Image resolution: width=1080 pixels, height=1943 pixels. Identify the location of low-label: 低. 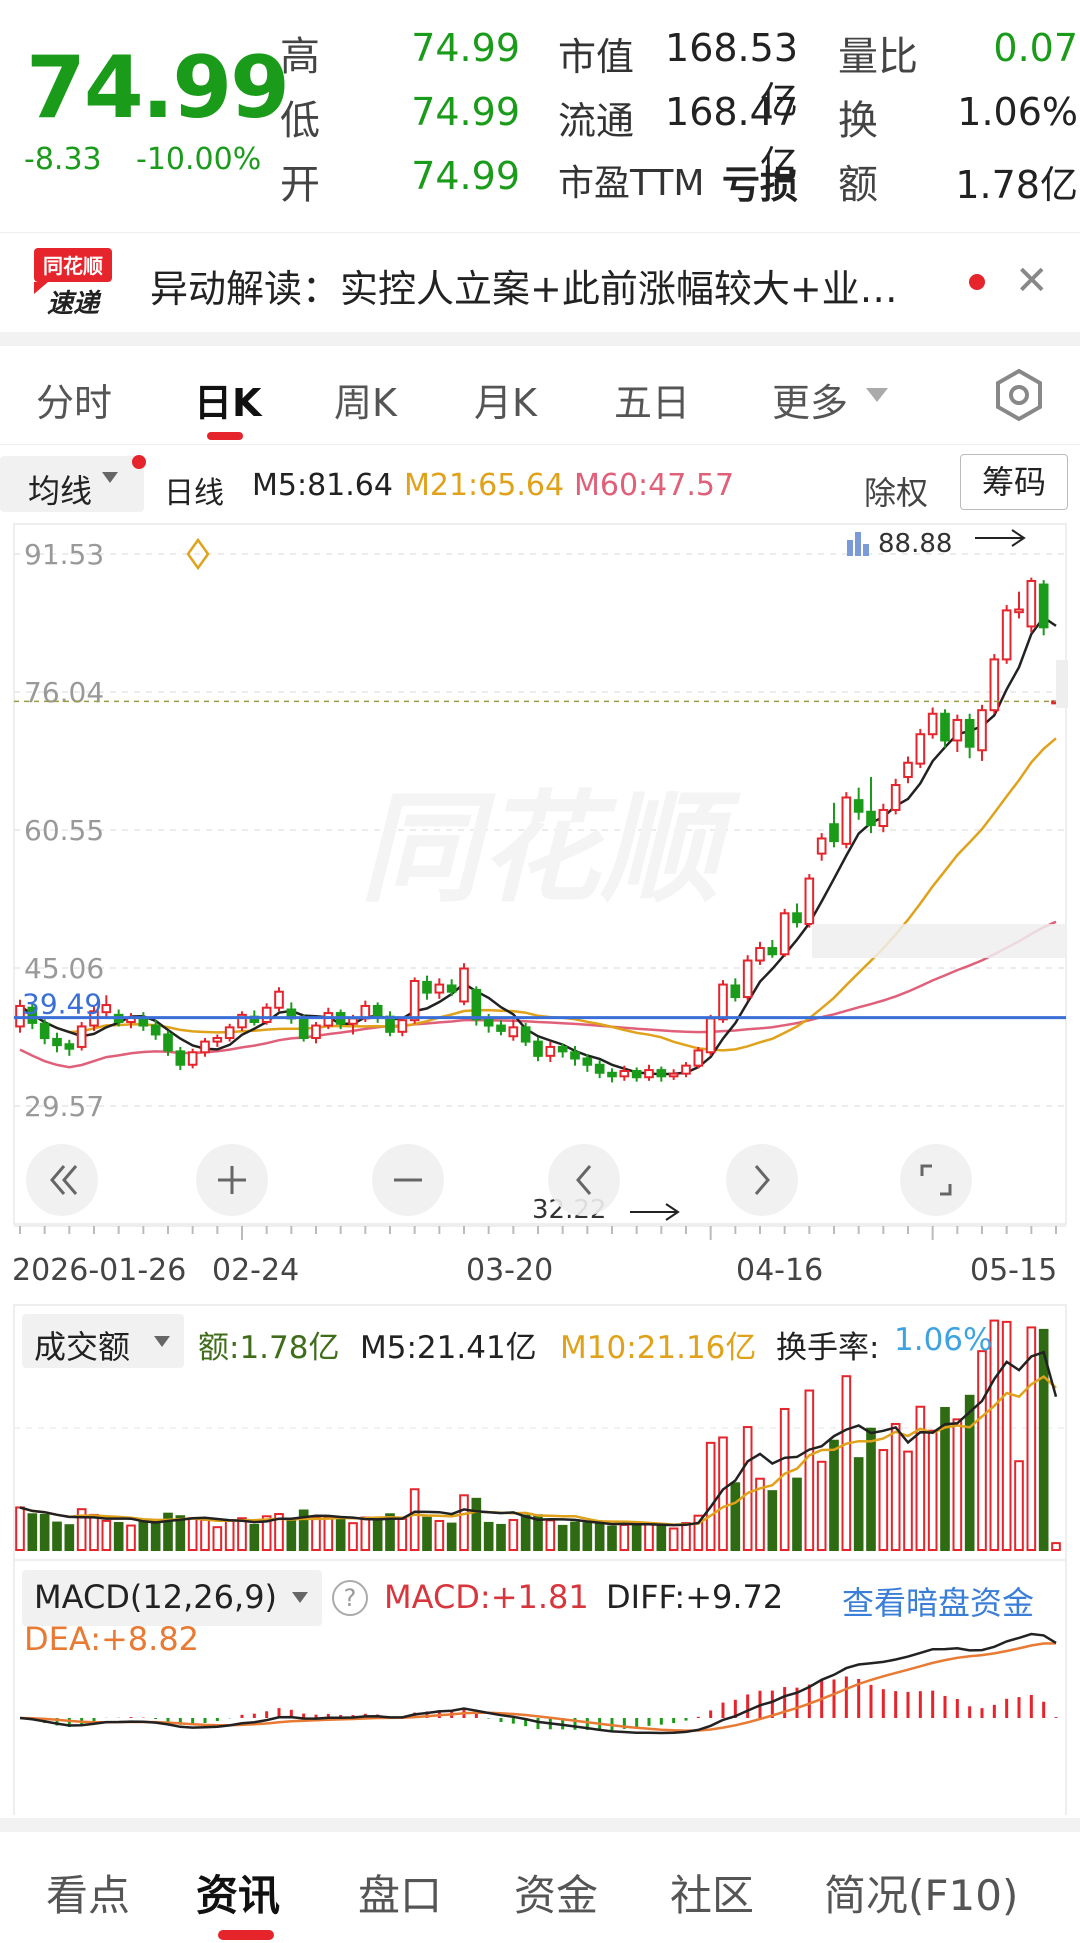
(300, 121).